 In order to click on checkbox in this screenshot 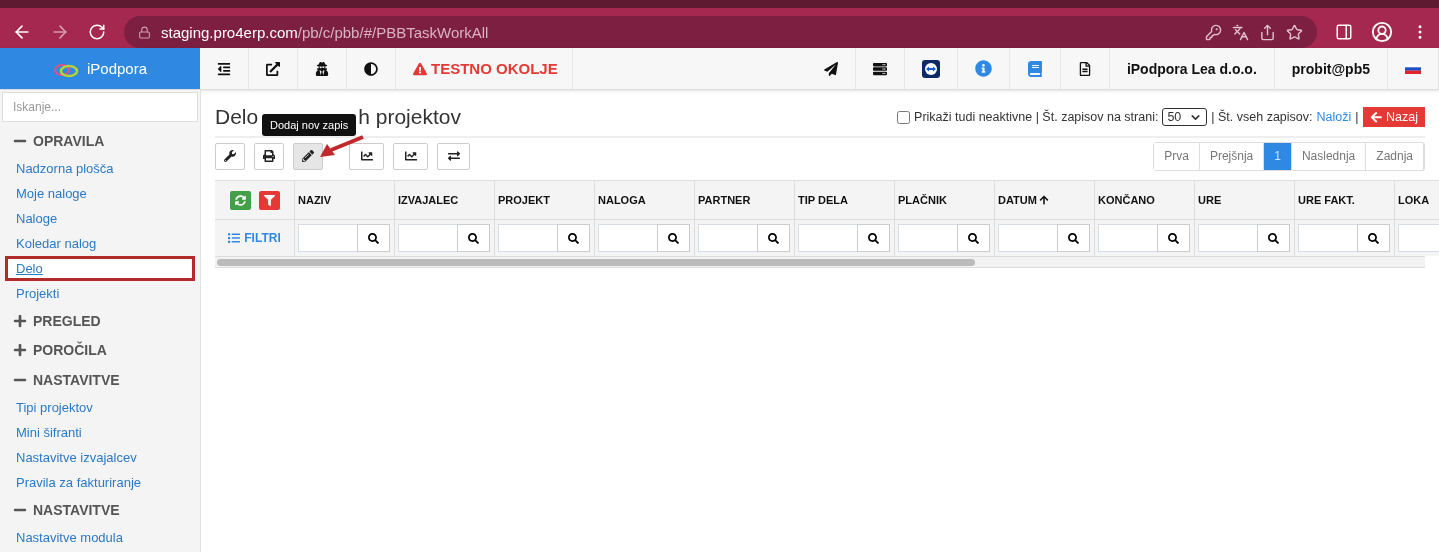, I will do `click(904, 117)`.